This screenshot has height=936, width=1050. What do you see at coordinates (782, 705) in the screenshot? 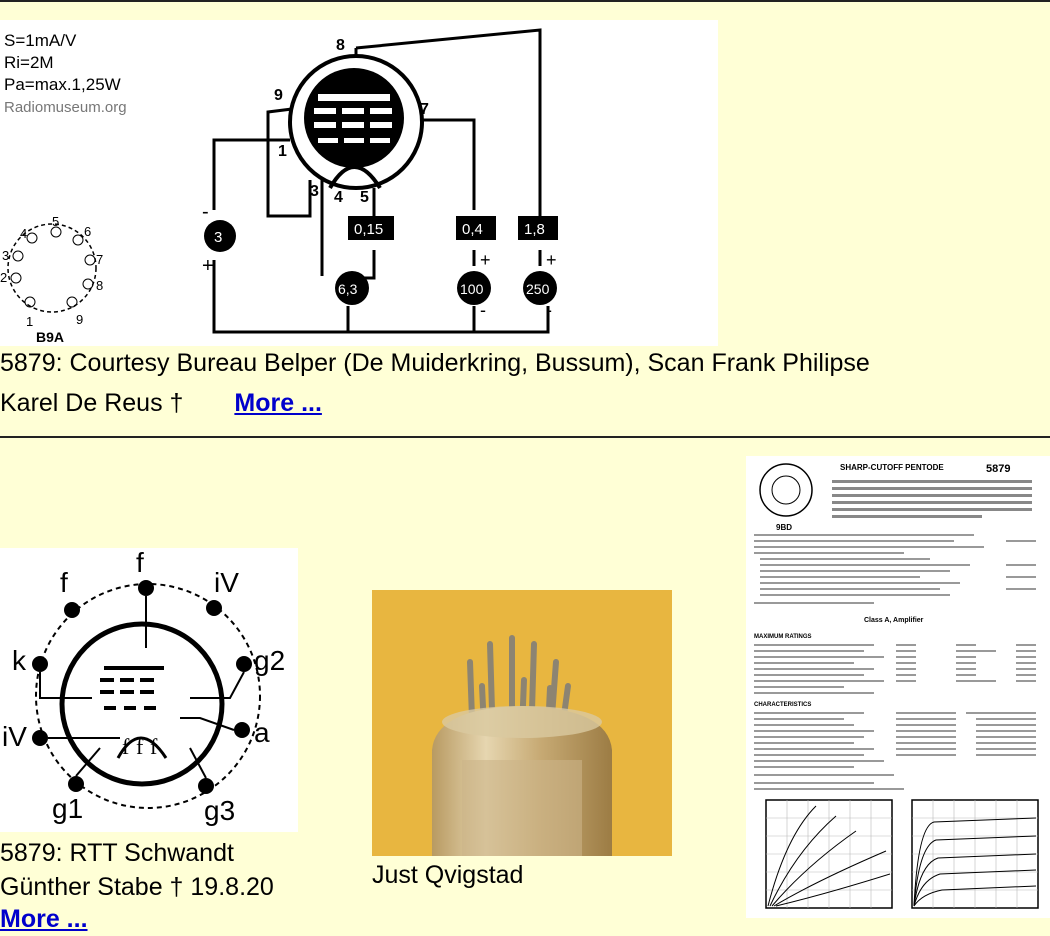
I see `datasheet-characteristics-heading: CHARACTERISTICS` at bounding box center [782, 705].